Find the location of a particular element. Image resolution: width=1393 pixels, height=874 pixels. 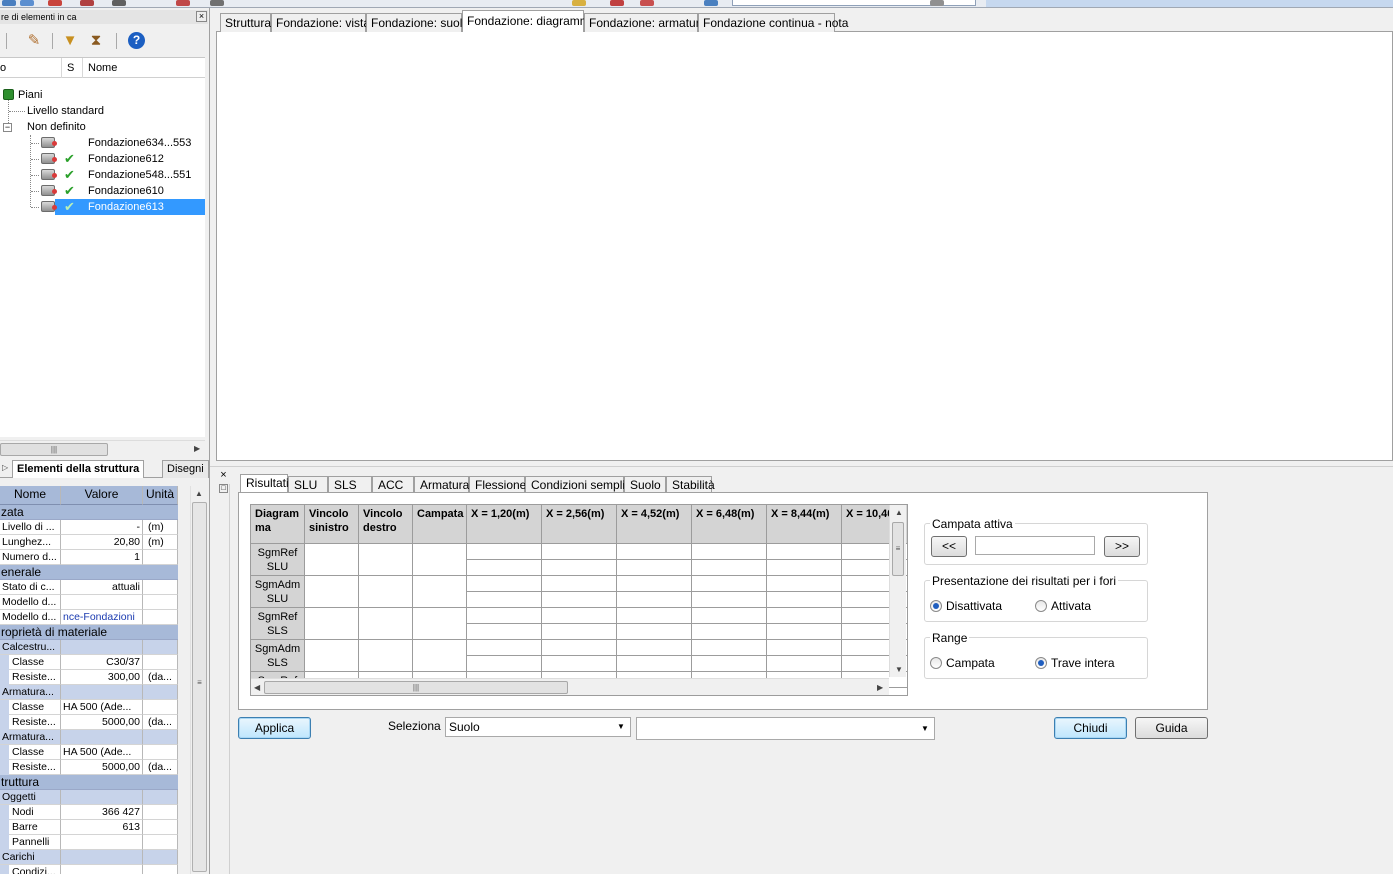

guida-button: Guida is located at coordinates (1171, 728).